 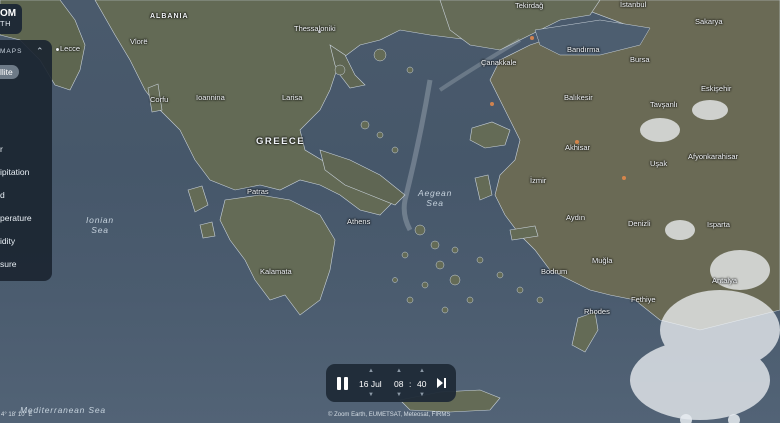 What do you see at coordinates (8, 13) in the screenshot?
I see `logo-line-1: OM` at bounding box center [8, 13].